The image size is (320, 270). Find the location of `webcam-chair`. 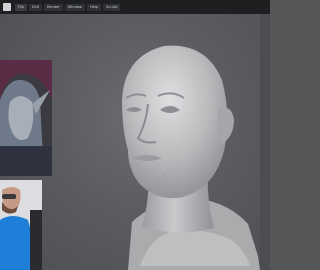

webcam-chair is located at coordinates (36, 240).